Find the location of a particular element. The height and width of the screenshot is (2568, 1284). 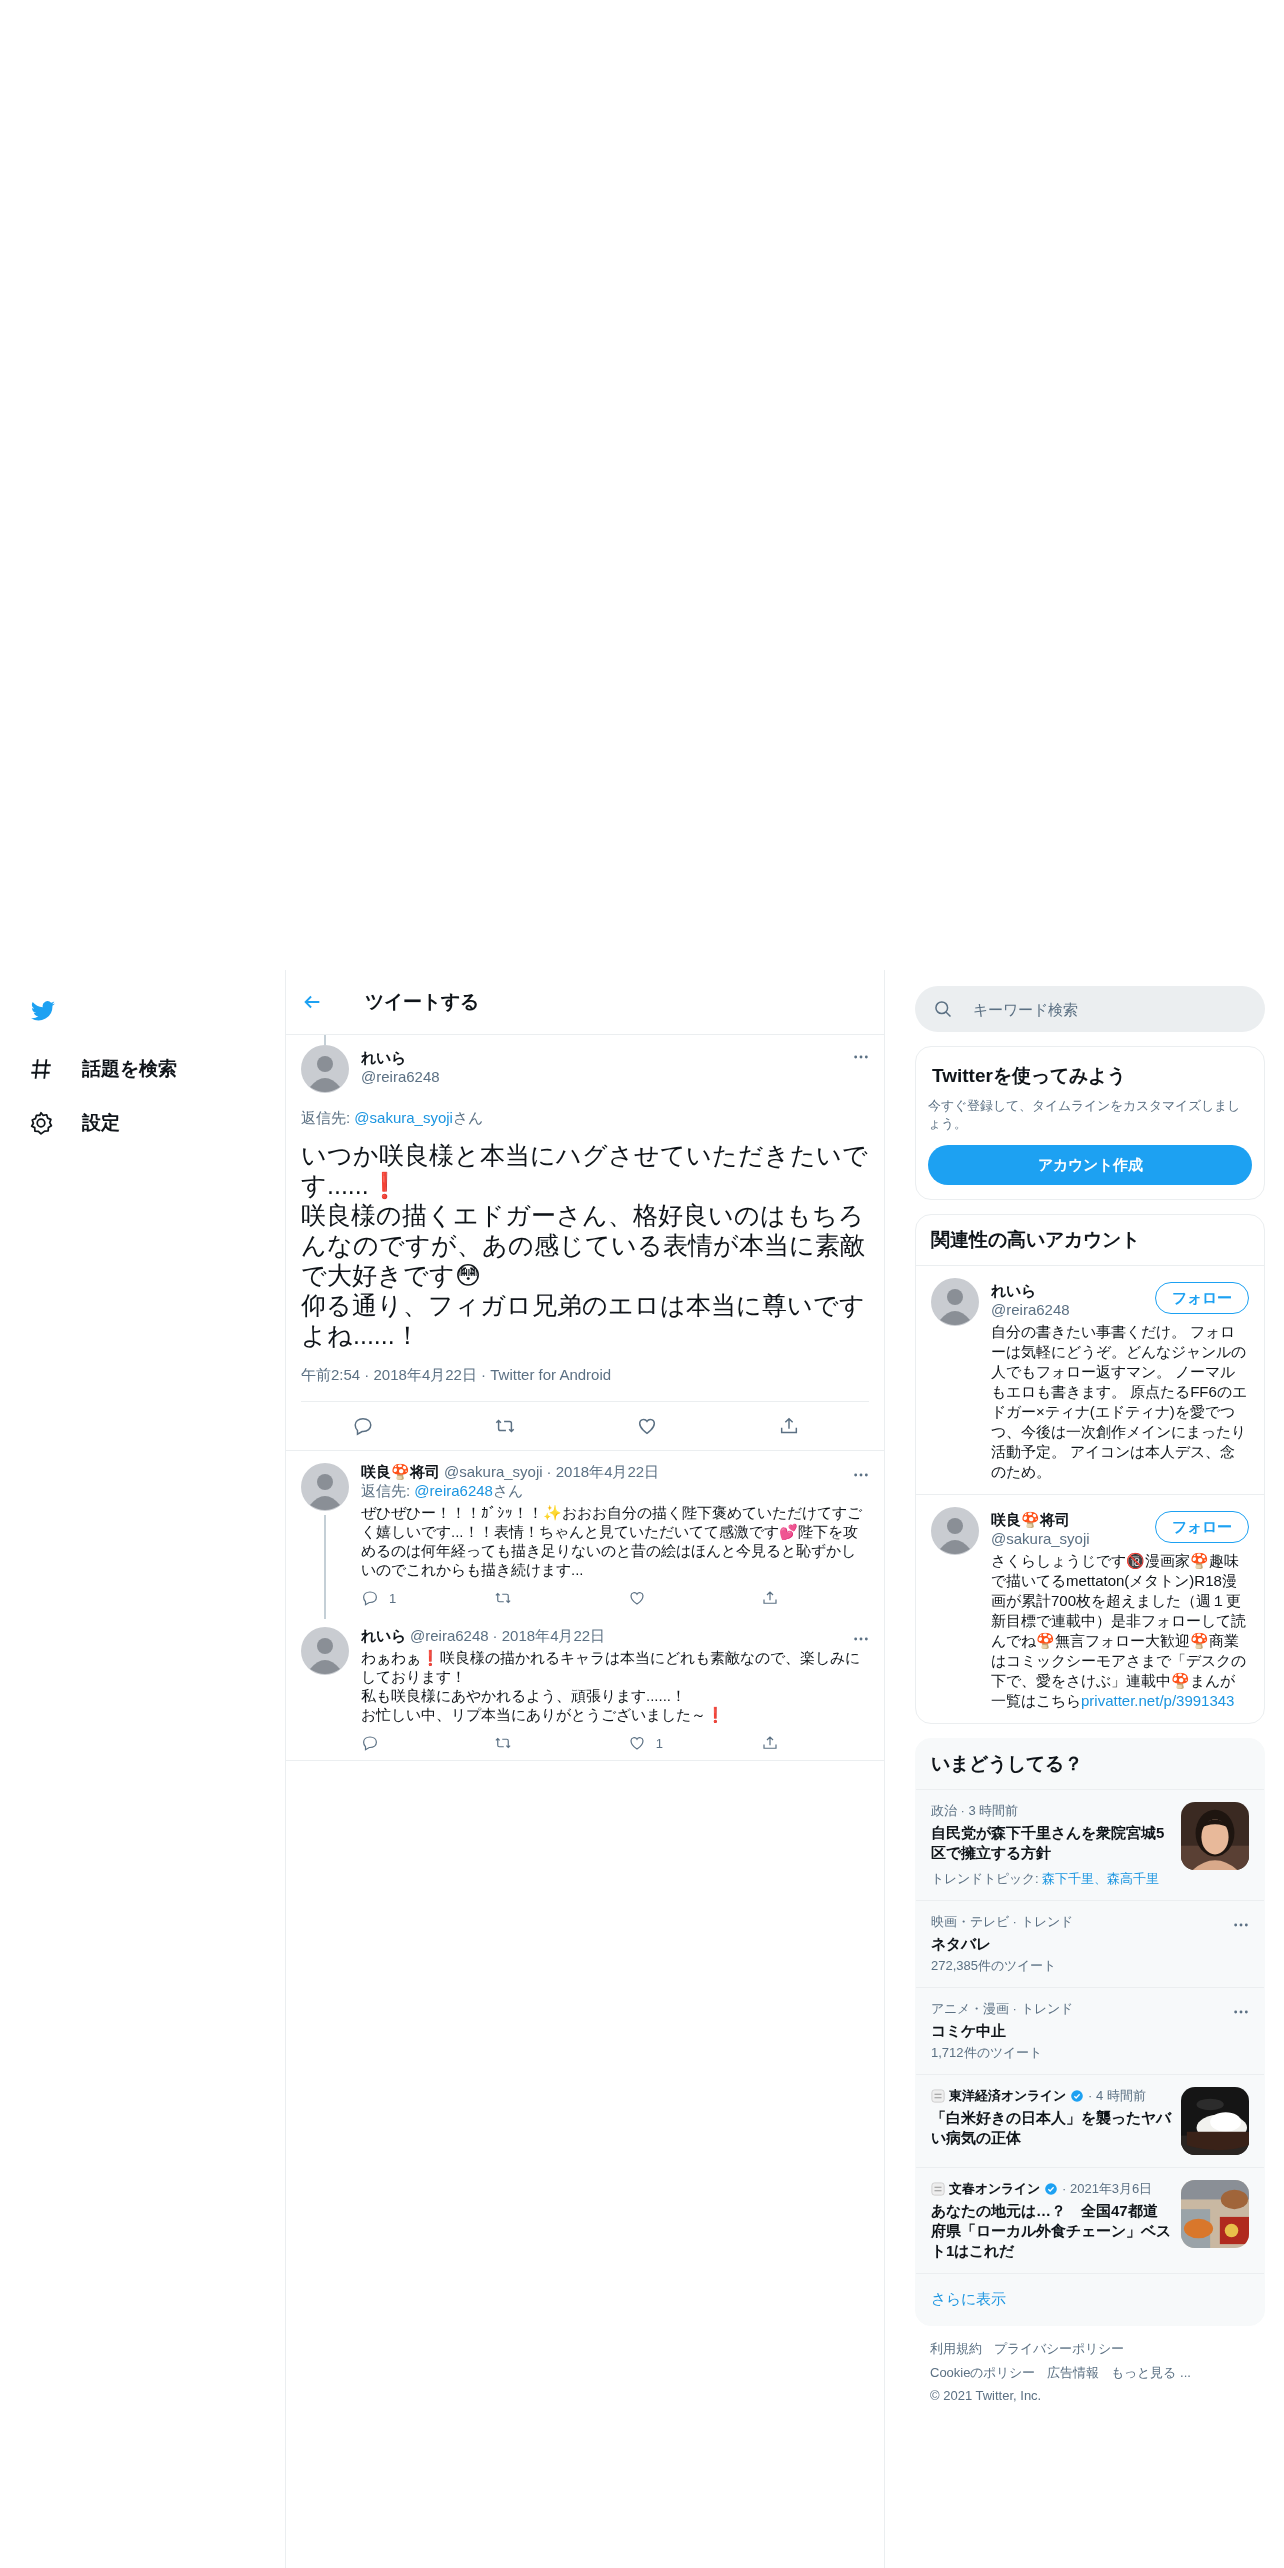

trend-context: アニメ・漫画 · トレンド is located at coordinates (1002, 2009).